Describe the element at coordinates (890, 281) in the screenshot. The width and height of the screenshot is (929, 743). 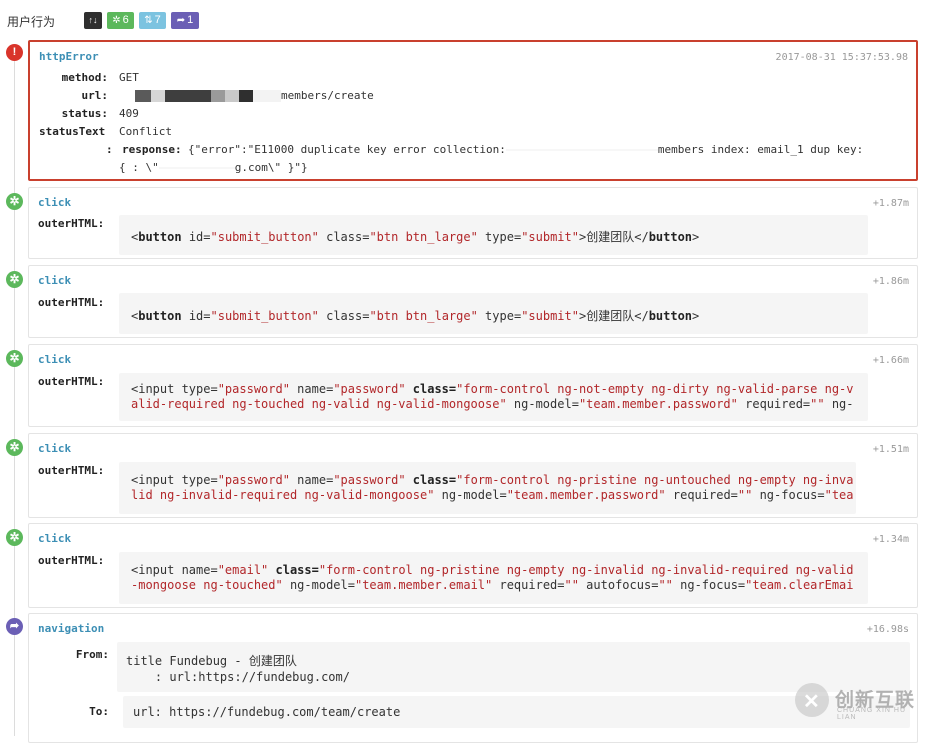
I see `event-timestamp: +1.86m` at that location.